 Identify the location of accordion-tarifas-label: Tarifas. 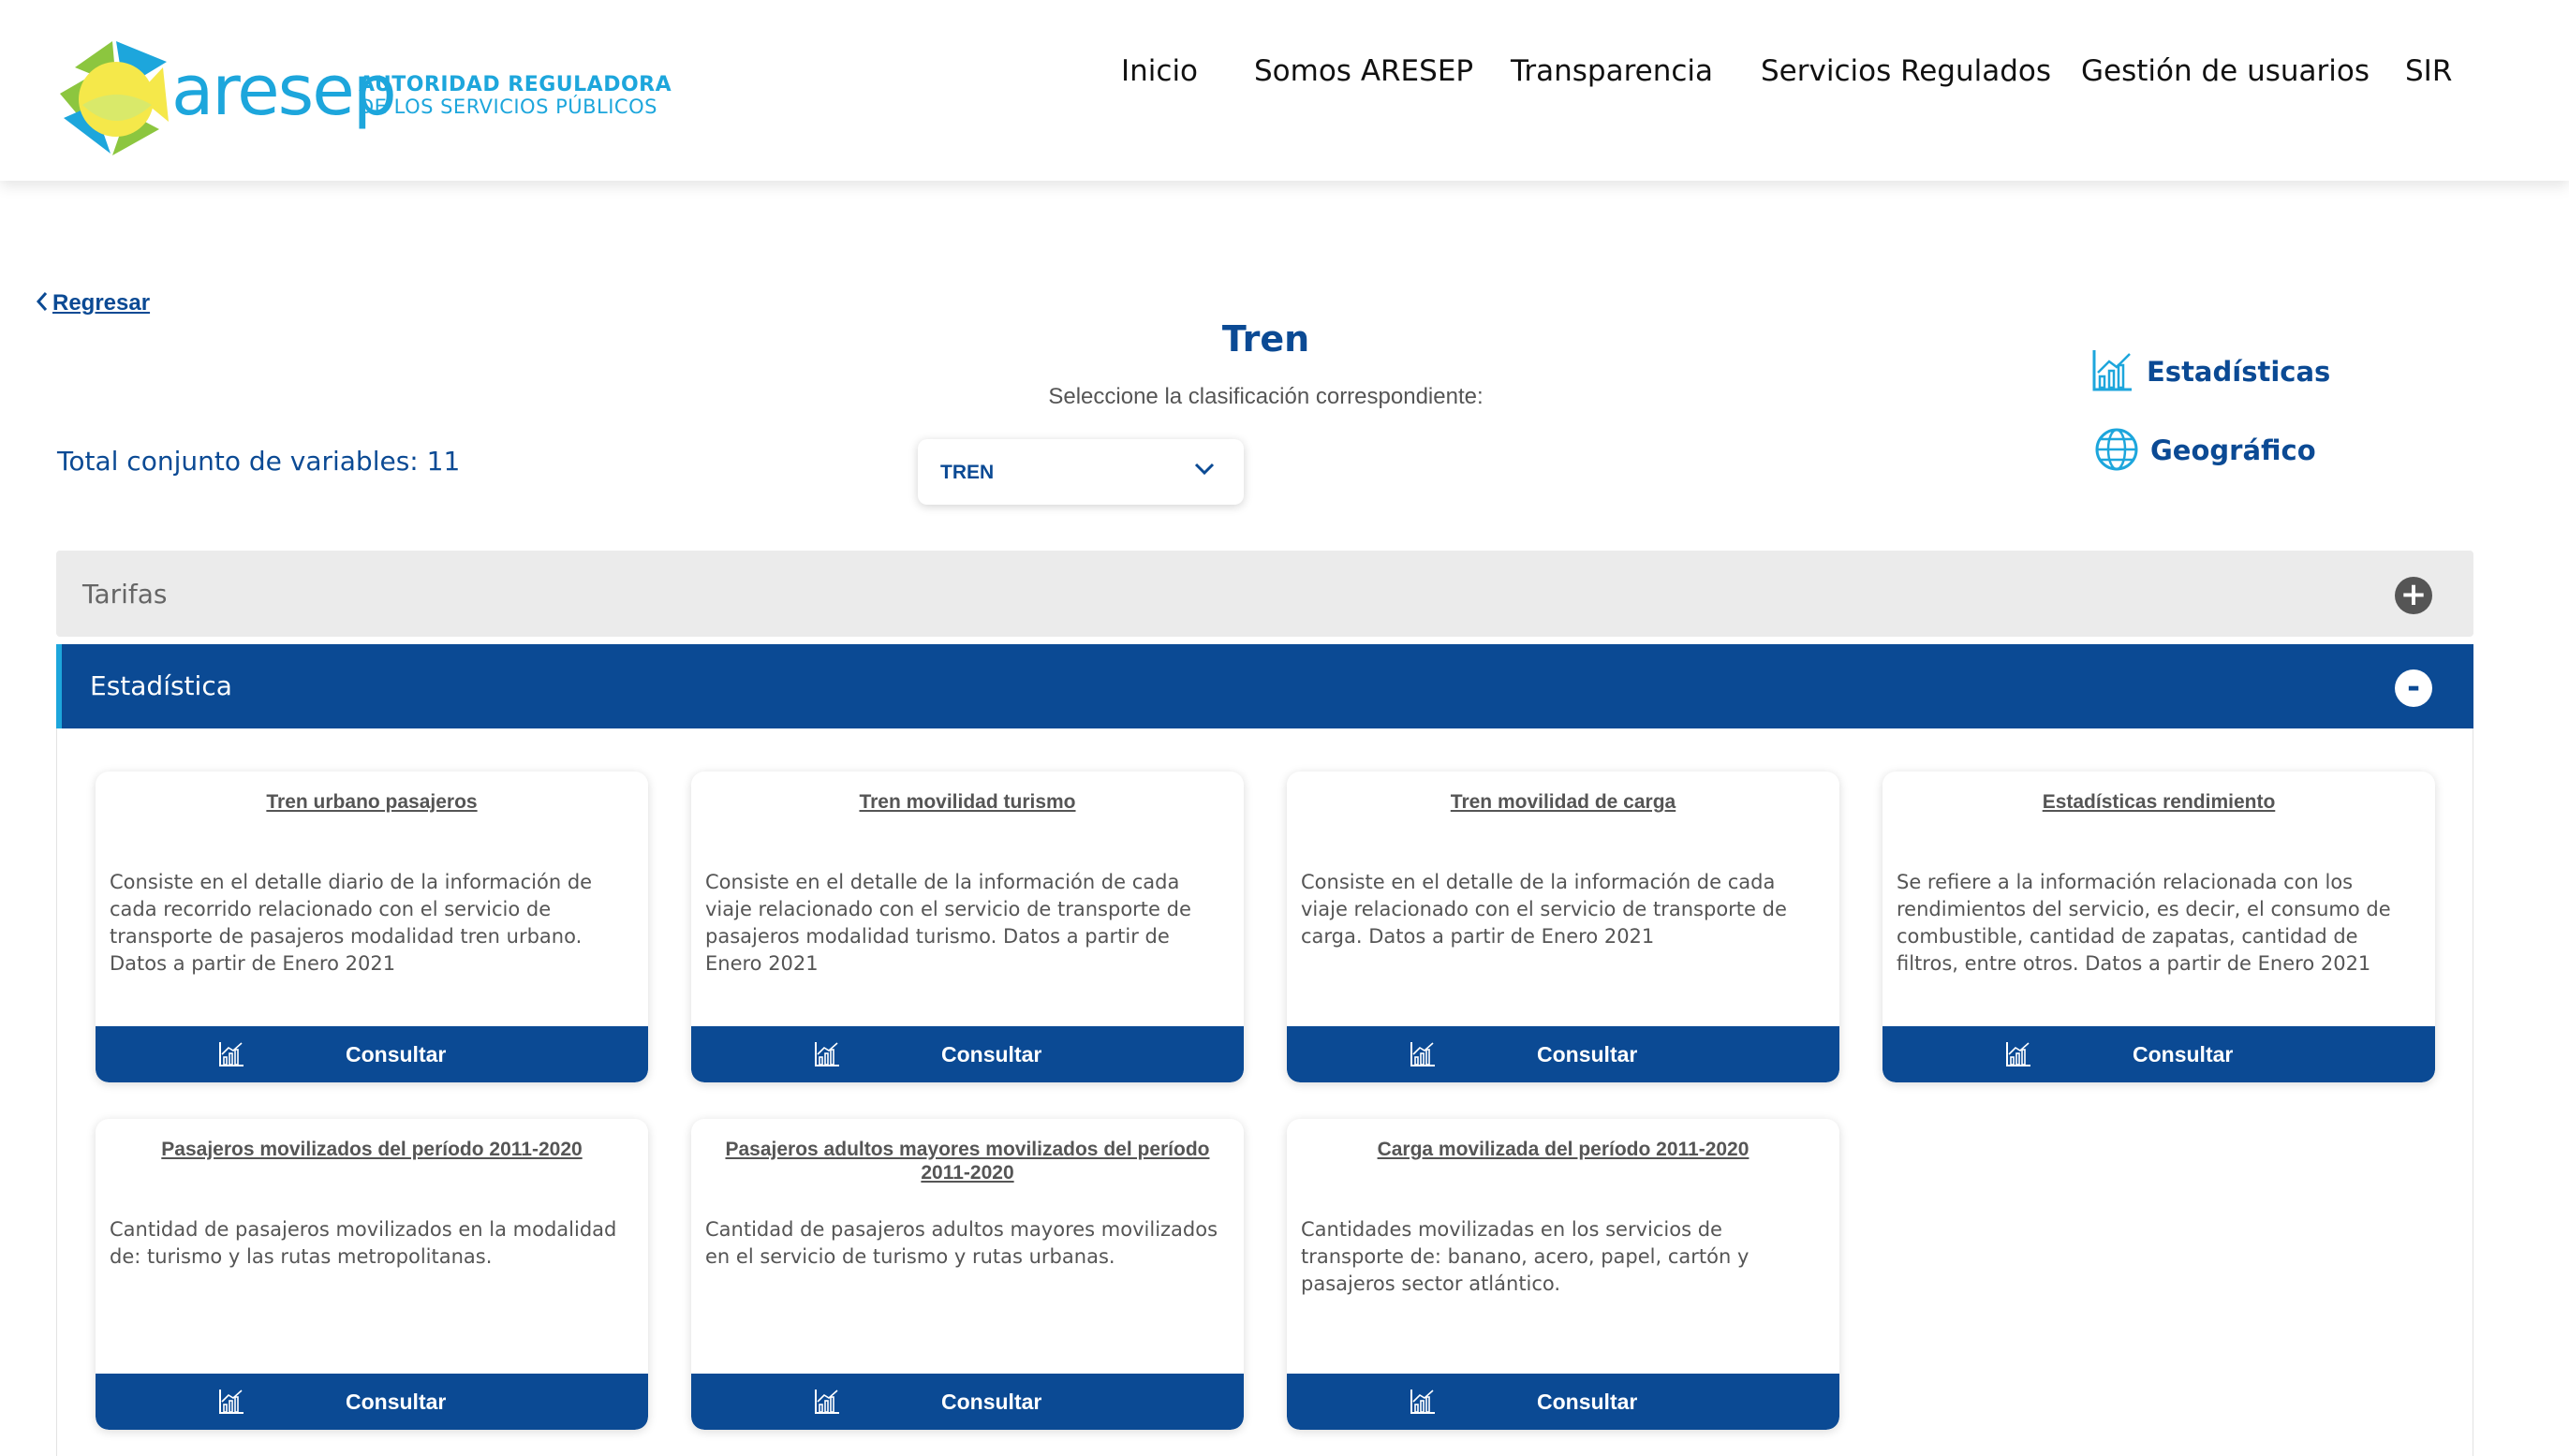
(125, 594).